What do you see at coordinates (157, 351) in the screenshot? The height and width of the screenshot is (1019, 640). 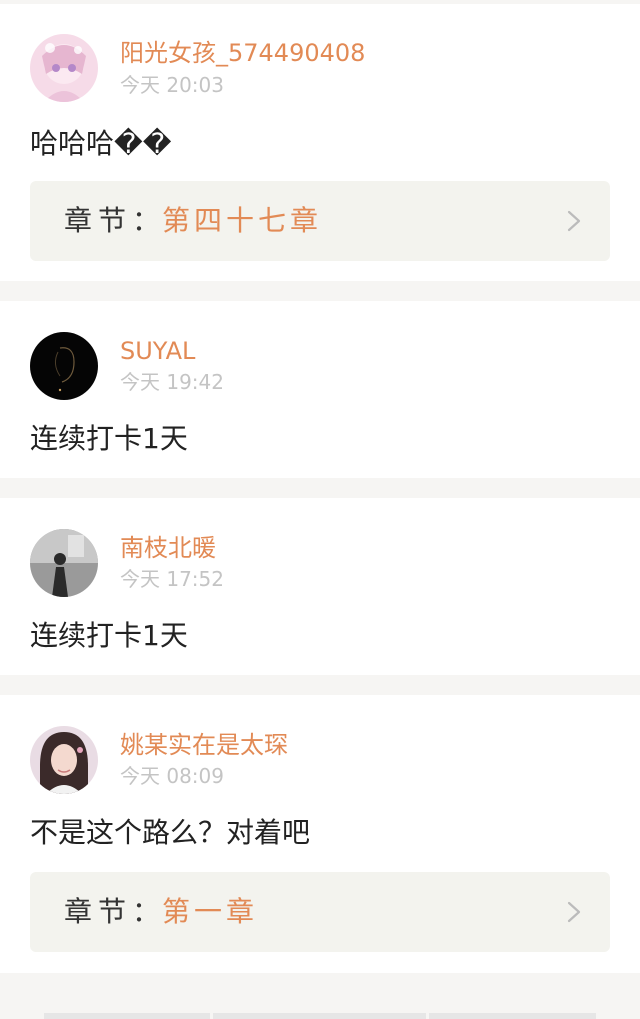 I see `username: SUYAL` at bounding box center [157, 351].